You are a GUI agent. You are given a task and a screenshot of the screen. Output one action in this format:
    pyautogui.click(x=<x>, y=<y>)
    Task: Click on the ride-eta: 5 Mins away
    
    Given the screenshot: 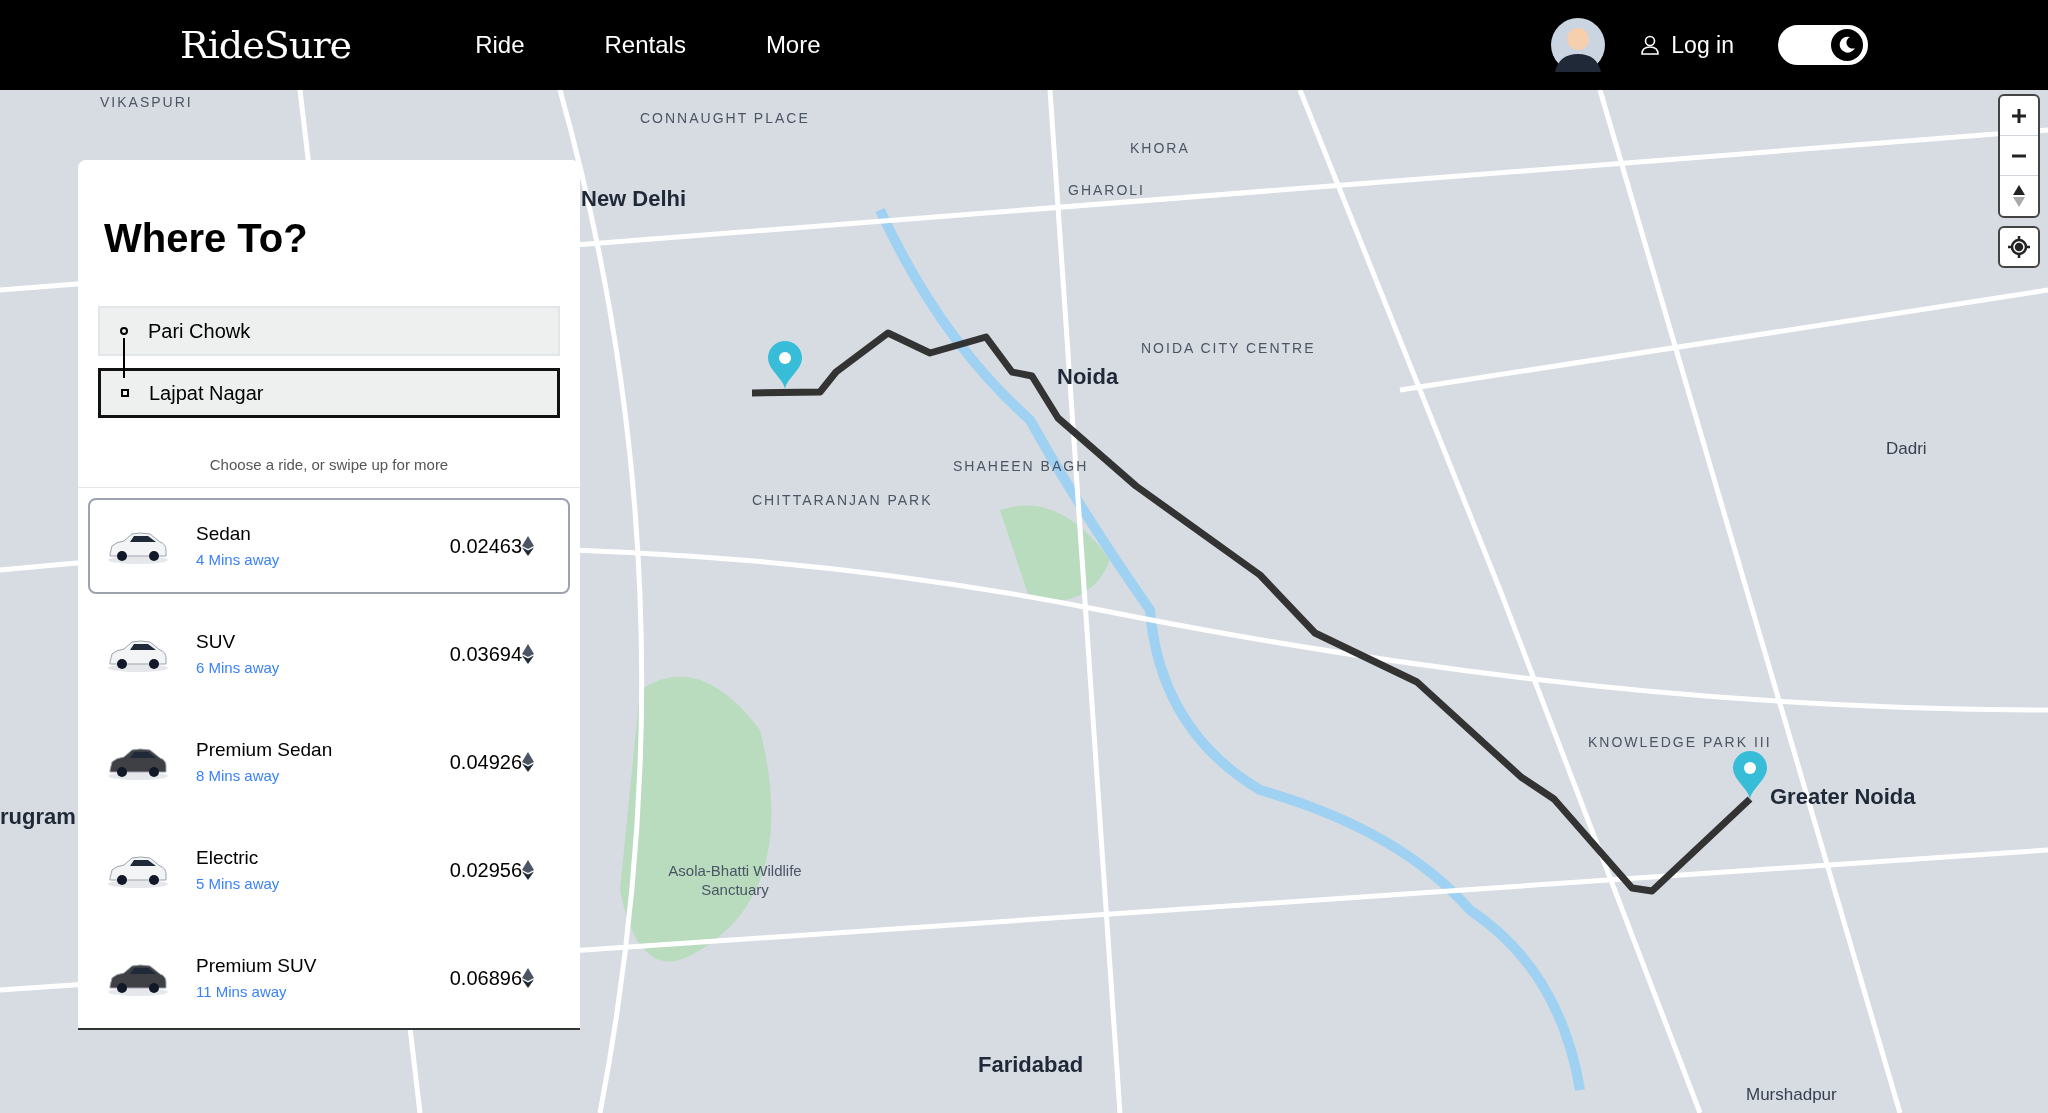 What is the action you would take?
    pyautogui.click(x=238, y=883)
    